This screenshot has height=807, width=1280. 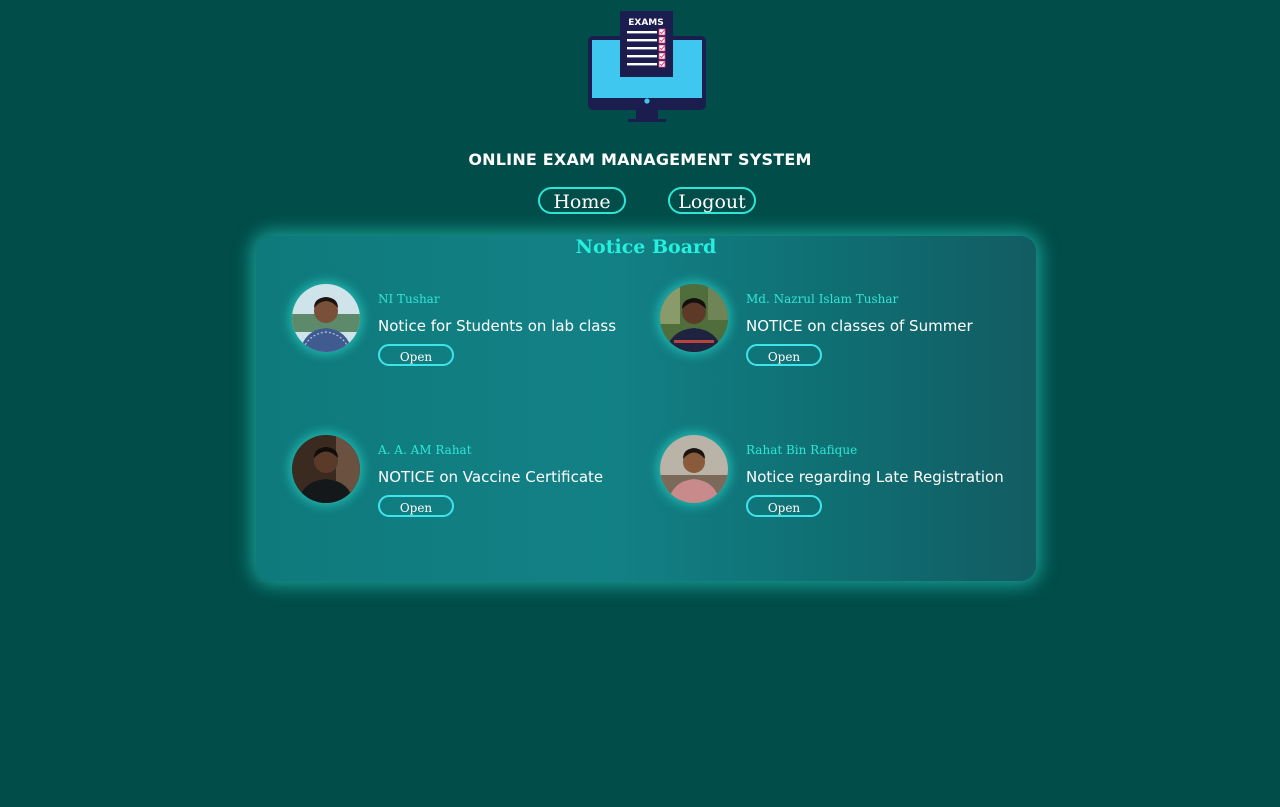 What do you see at coordinates (582, 200) in the screenshot?
I see `home-button: Home` at bounding box center [582, 200].